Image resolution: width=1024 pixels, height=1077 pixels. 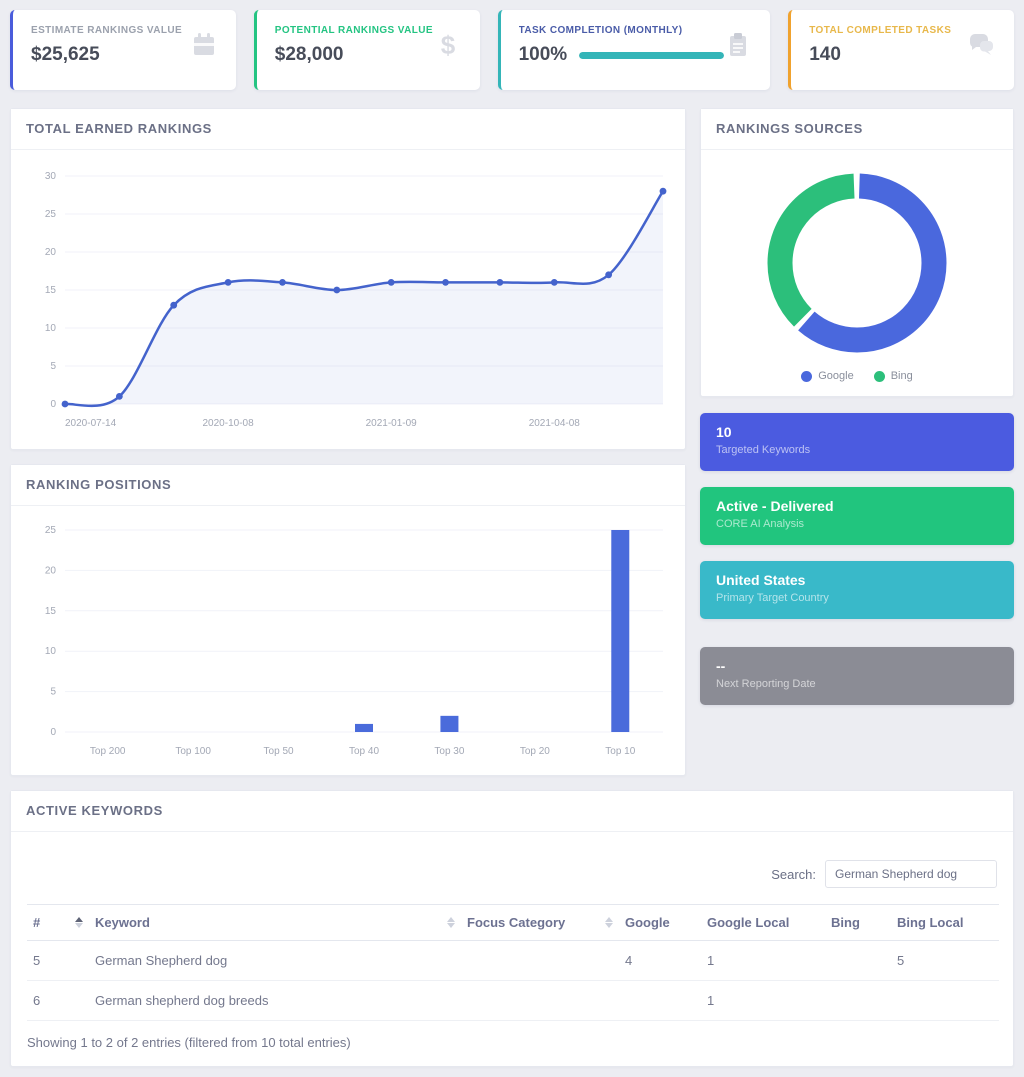 What do you see at coordinates (901, 376) in the screenshot?
I see `legend-label: Bing` at bounding box center [901, 376].